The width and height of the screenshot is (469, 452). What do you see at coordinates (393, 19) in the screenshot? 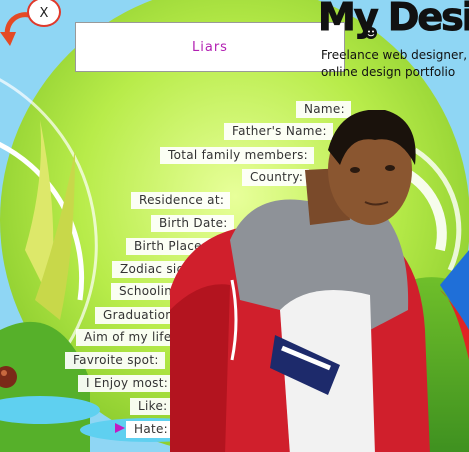
I see `brand-logo: My Design` at bounding box center [393, 19].